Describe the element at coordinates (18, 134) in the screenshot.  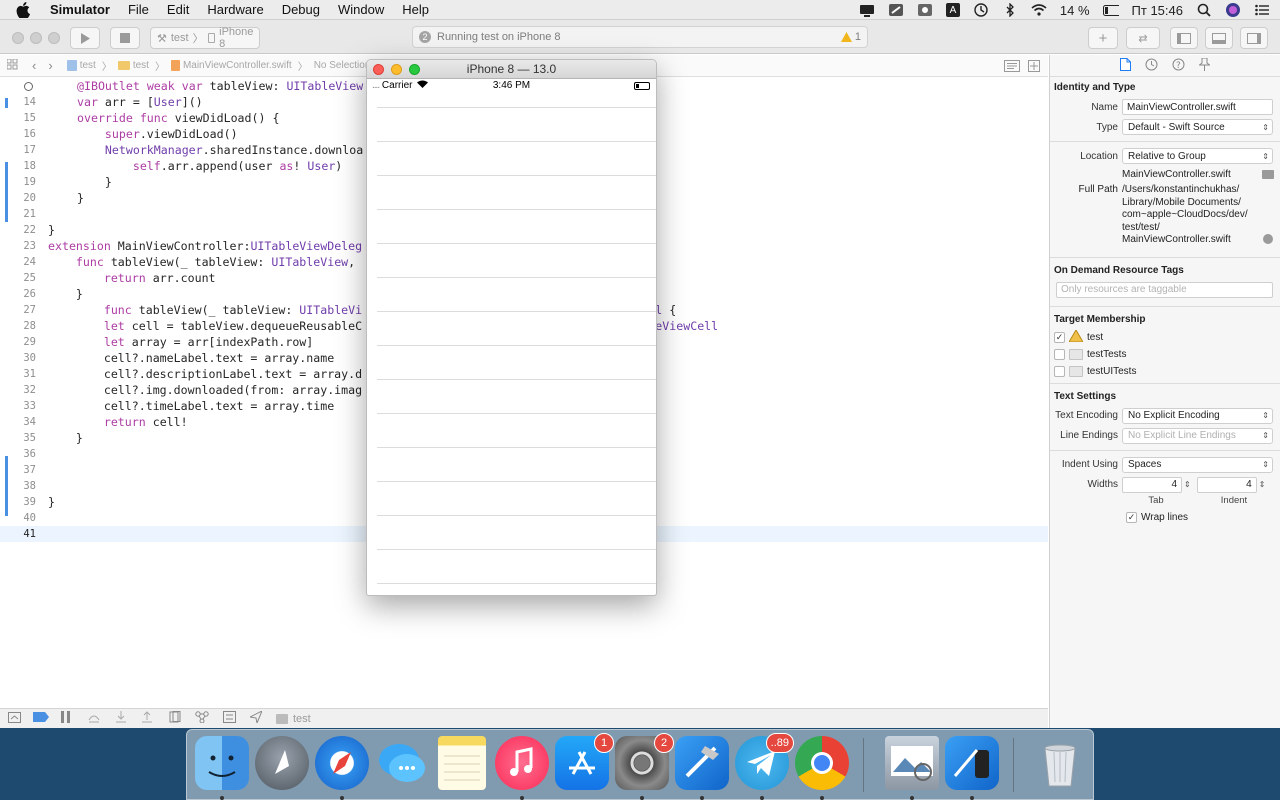
I see `line-number: 16` at that location.